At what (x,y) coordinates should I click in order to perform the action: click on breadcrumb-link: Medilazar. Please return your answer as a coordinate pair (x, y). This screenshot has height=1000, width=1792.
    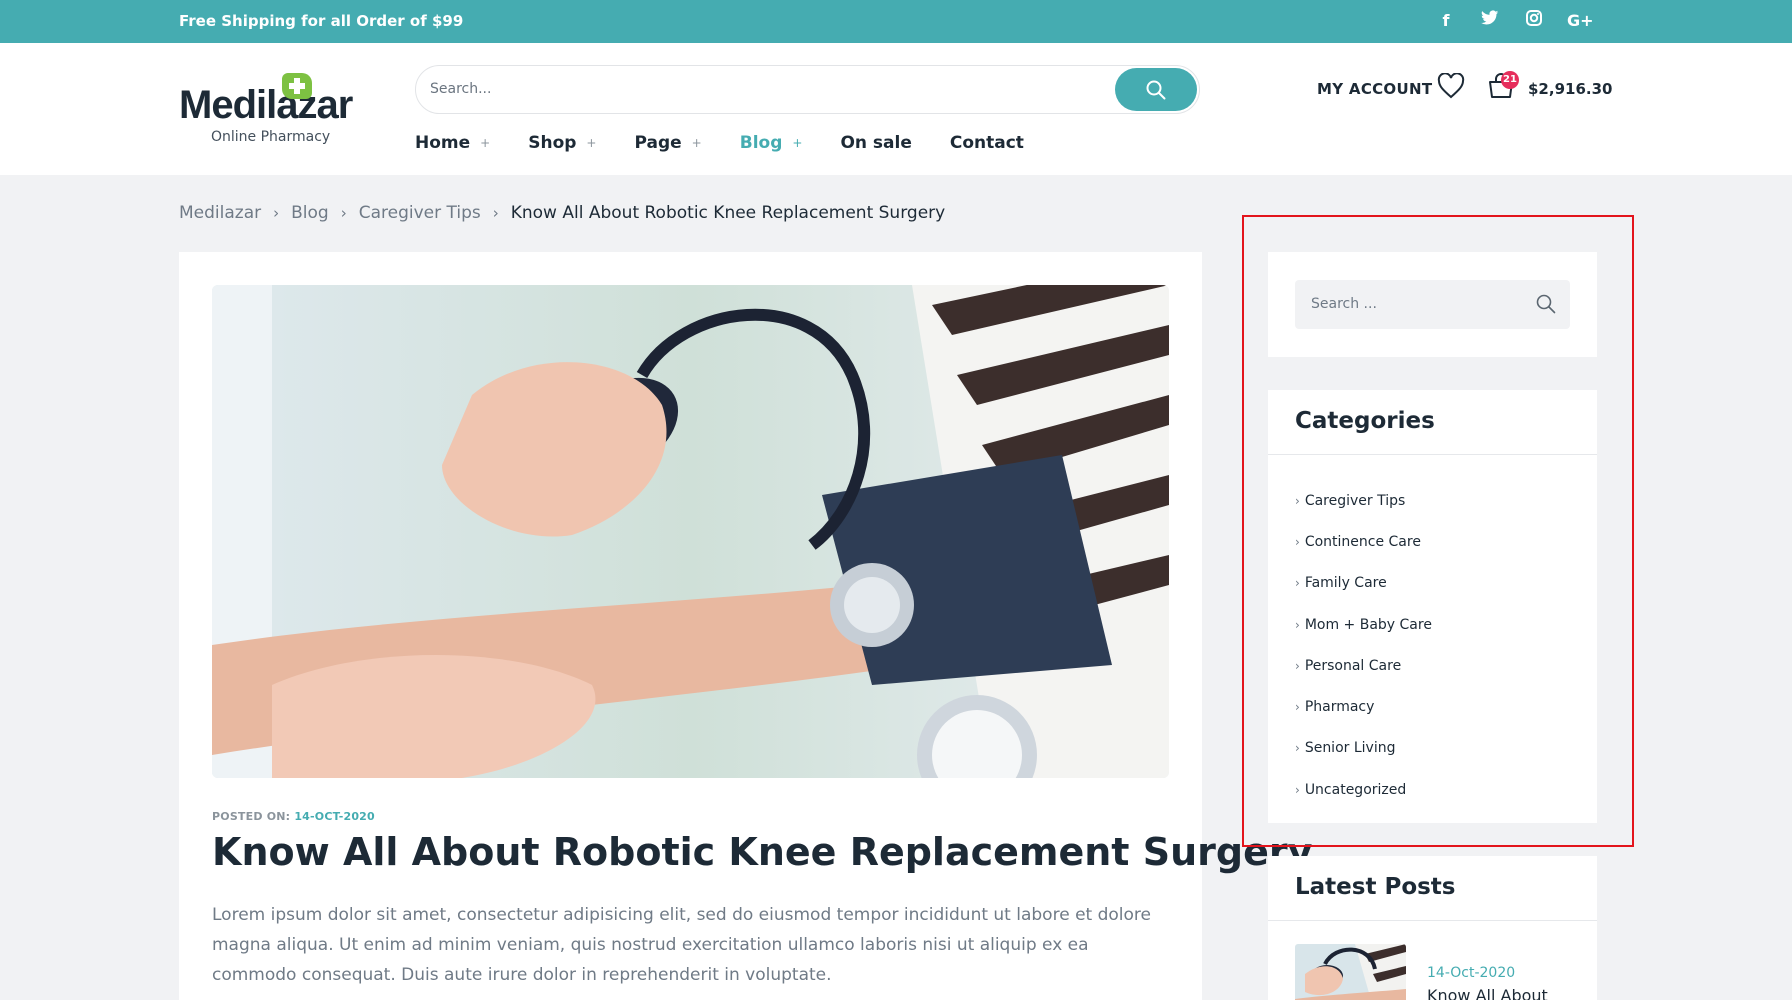
    Looking at the image, I should click on (220, 213).